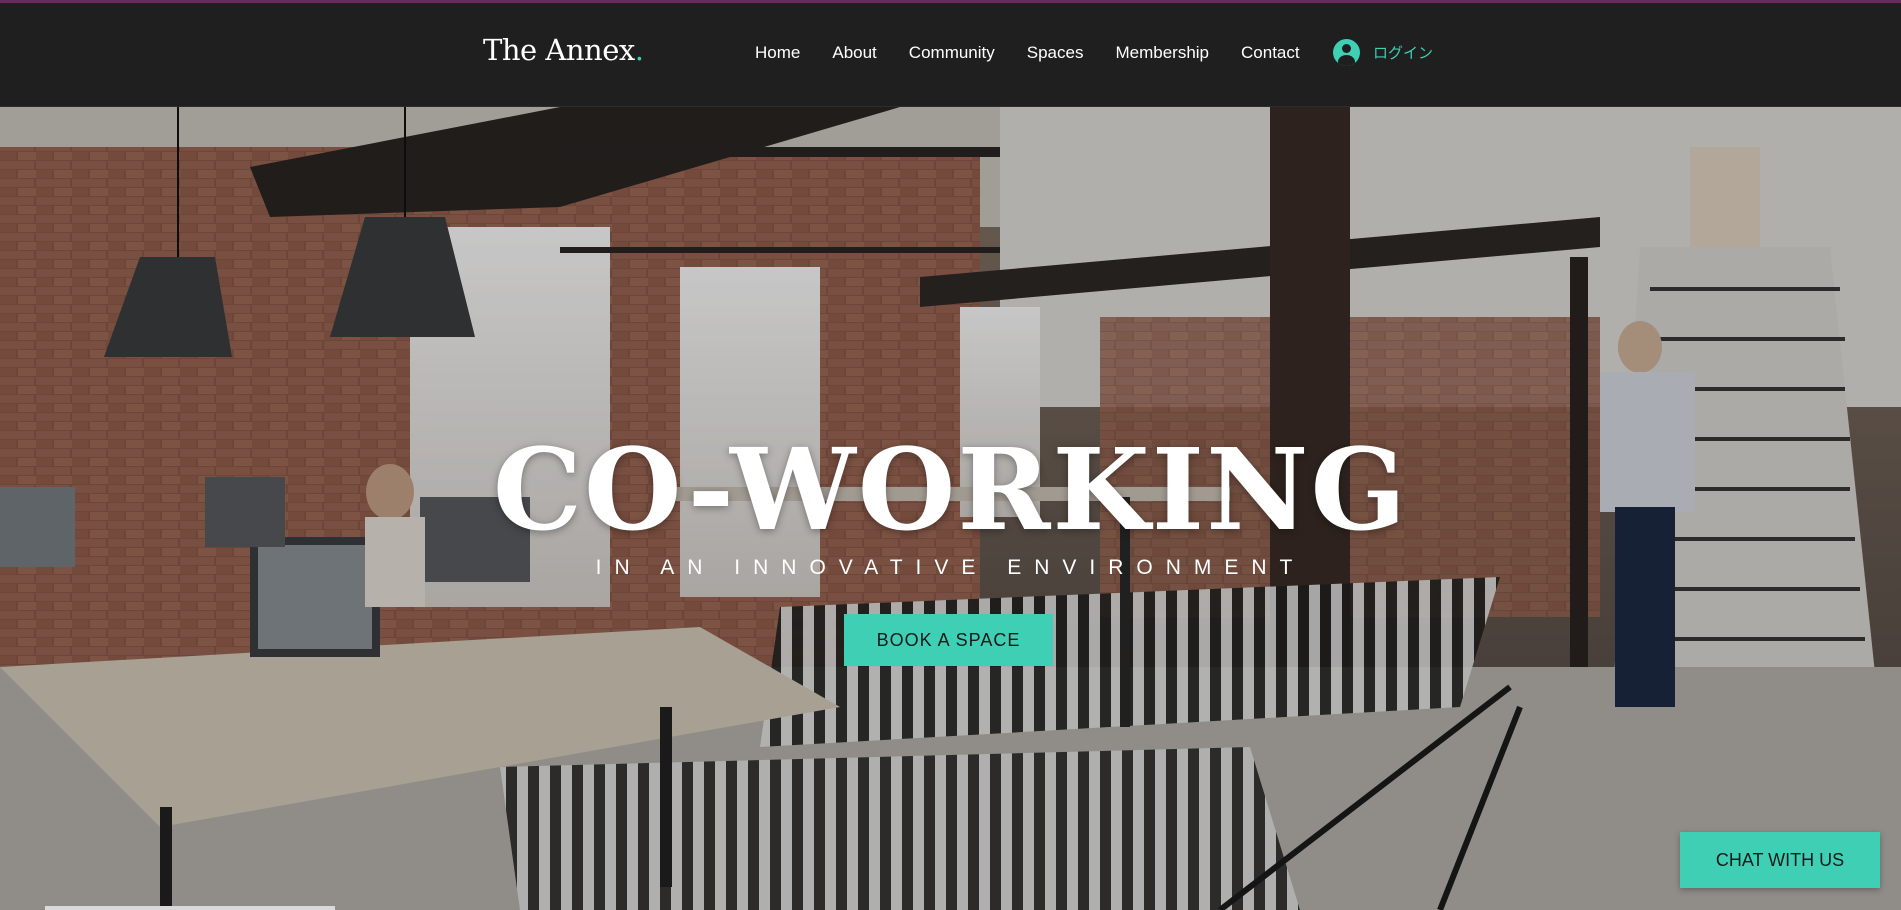 The width and height of the screenshot is (1901, 910). What do you see at coordinates (1055, 53) in the screenshot?
I see `nav-spaces: Spaces` at bounding box center [1055, 53].